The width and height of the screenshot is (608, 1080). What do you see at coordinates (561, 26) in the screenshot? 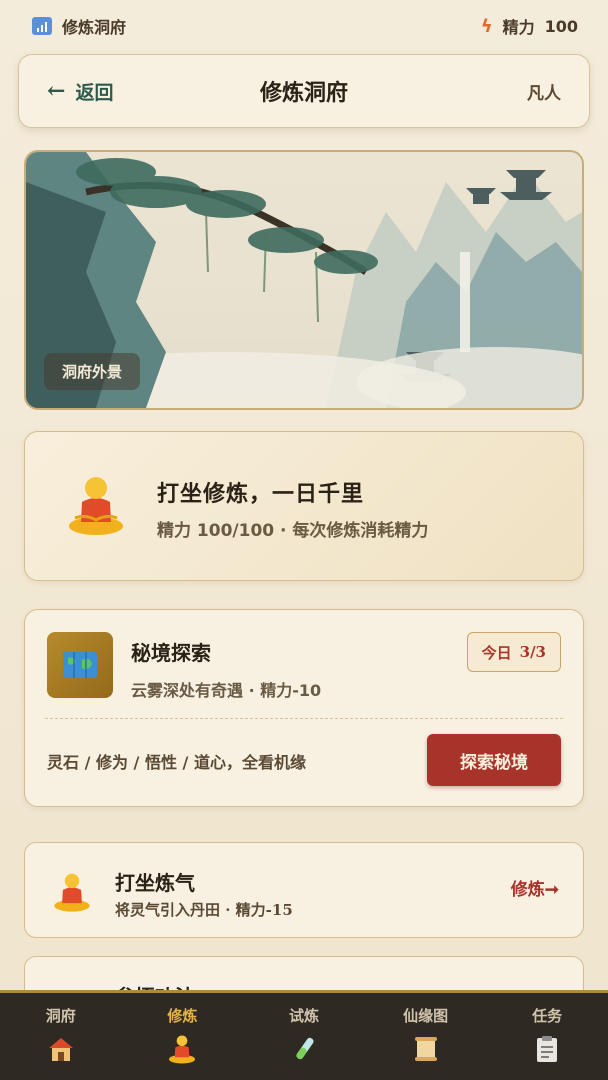
I see `energy-value: 100` at bounding box center [561, 26].